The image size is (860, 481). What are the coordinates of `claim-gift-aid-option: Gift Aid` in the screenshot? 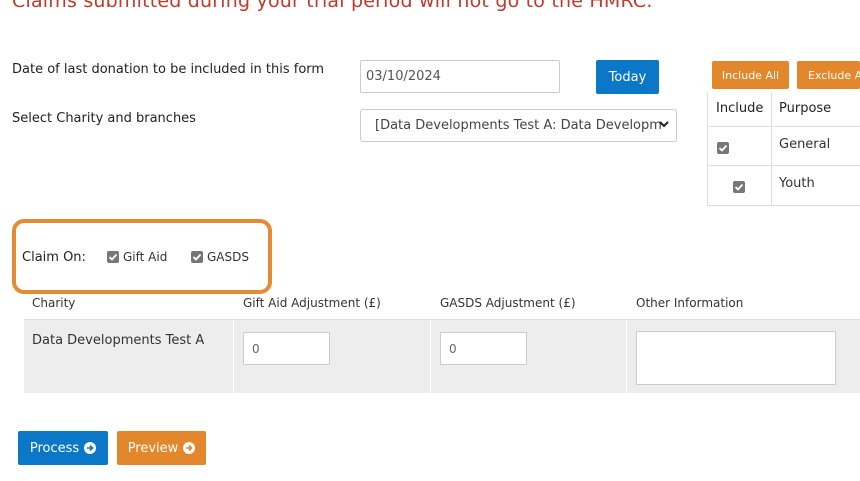 It's located at (137, 257).